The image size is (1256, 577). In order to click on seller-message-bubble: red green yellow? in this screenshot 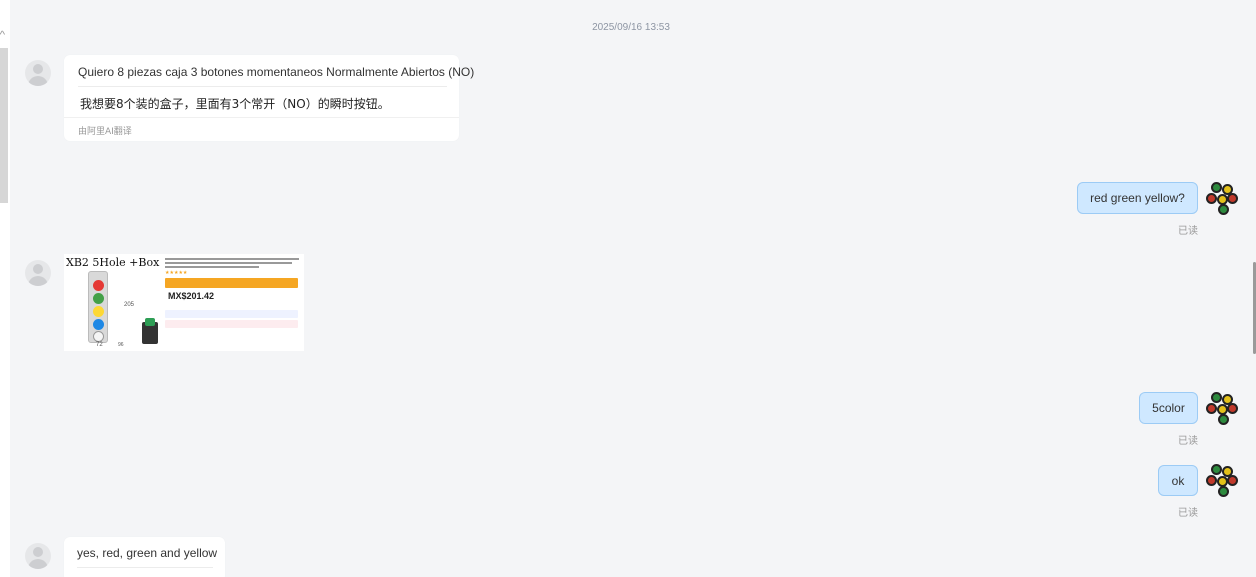, I will do `click(1137, 198)`.